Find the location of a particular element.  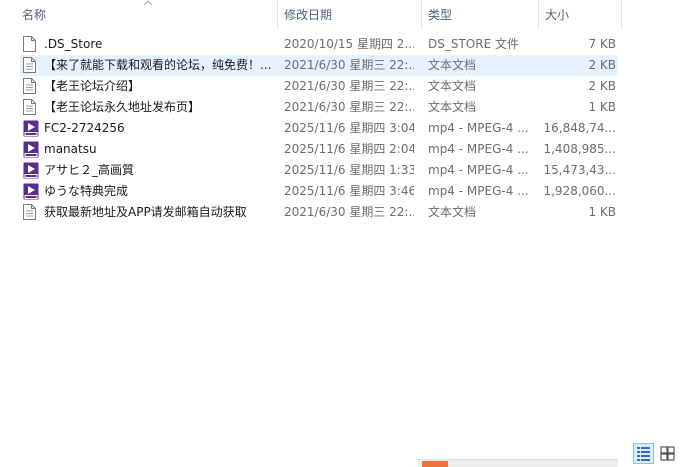

file-row: 【老王论坛介绍】 2021/6/30 星期三 22:... 文本文档 2 KB is located at coordinates (319, 86).